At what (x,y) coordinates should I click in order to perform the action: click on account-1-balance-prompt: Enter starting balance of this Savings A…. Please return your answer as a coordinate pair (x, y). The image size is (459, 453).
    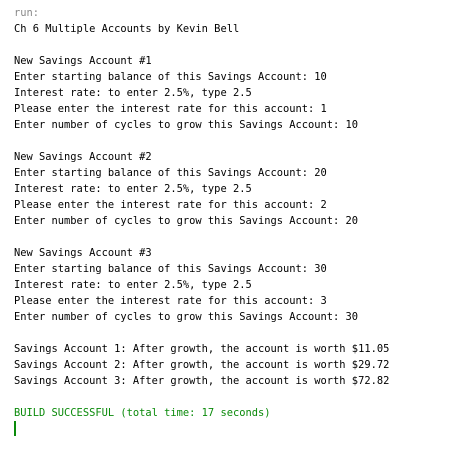
    Looking at the image, I should click on (170, 77).